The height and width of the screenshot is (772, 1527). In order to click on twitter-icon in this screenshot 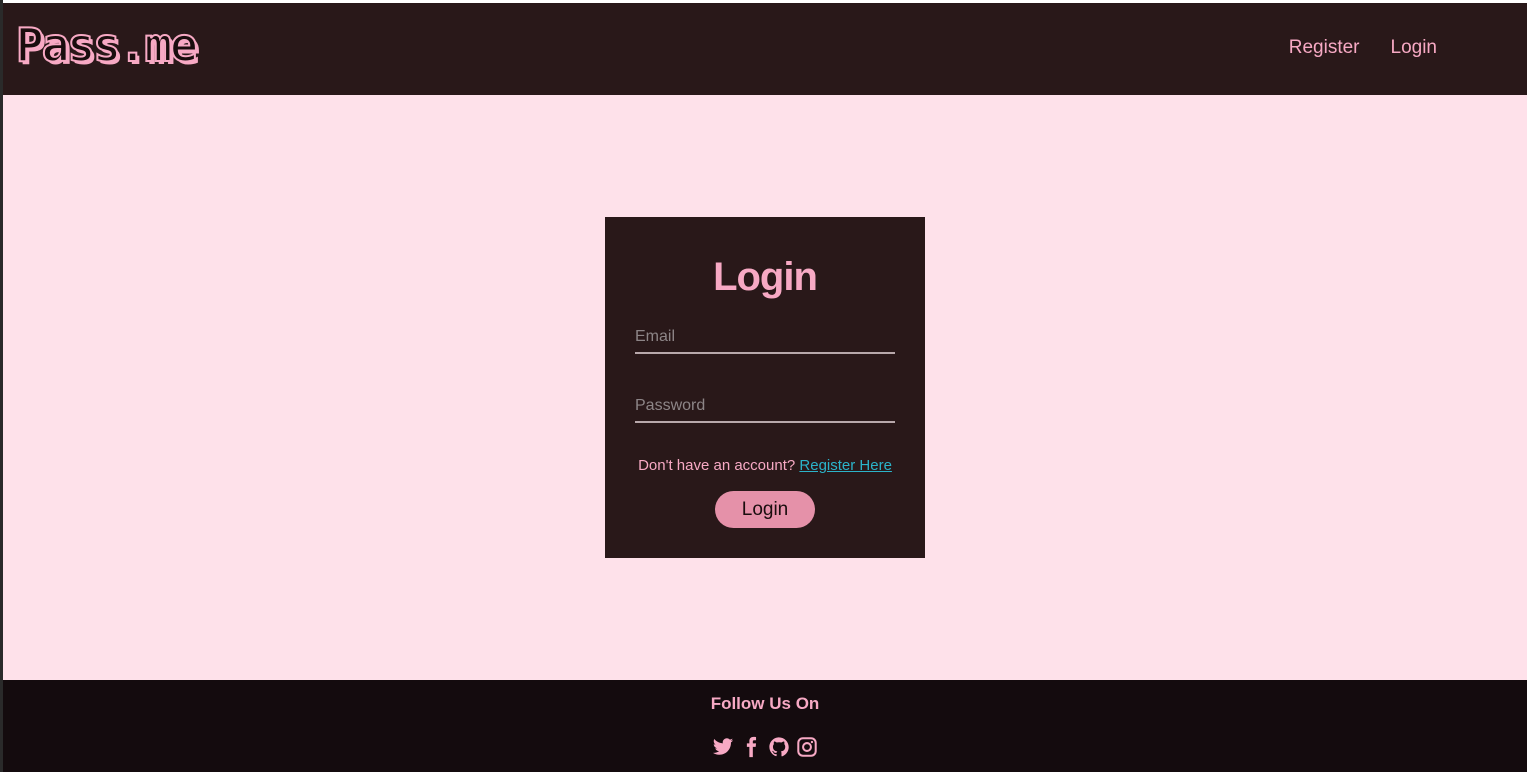, I will do `click(723, 747)`.